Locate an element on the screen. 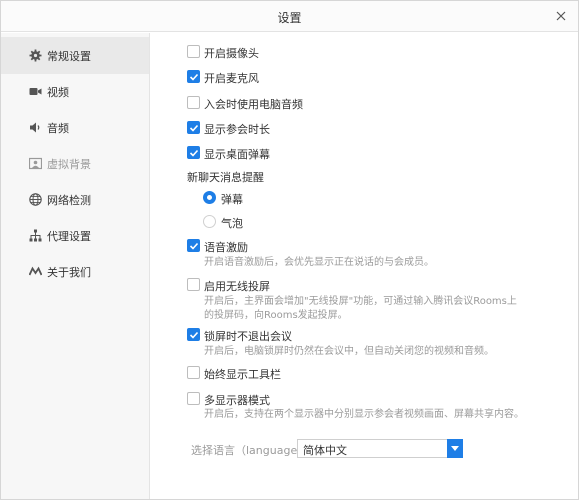  dropdown-arrow-button is located at coordinates (455, 448).